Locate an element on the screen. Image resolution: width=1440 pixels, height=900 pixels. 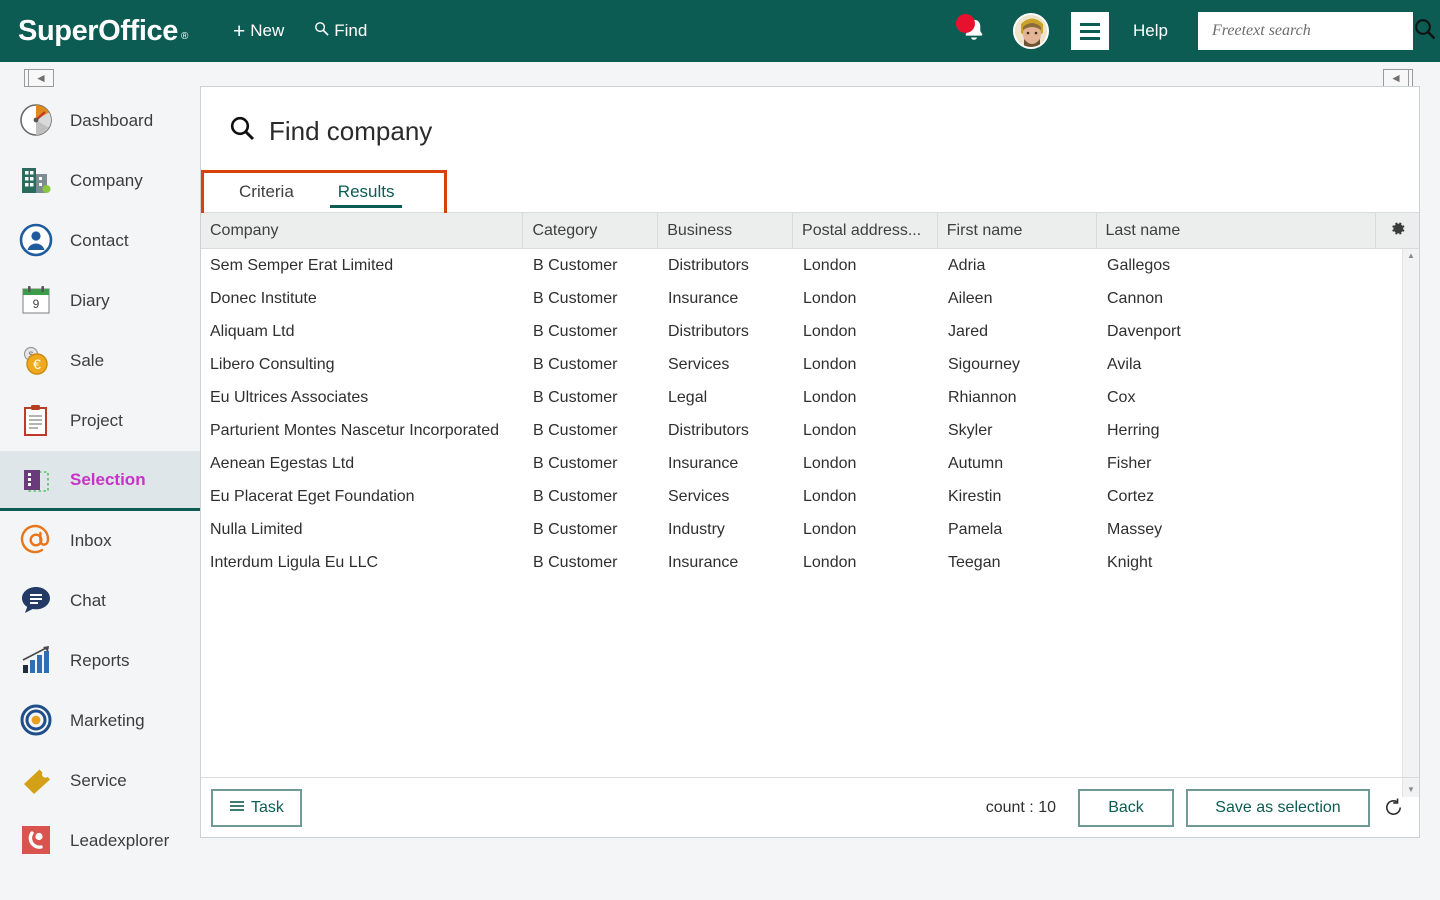
sidebar-item-sale: $ € Sale is located at coordinates (100, 361).